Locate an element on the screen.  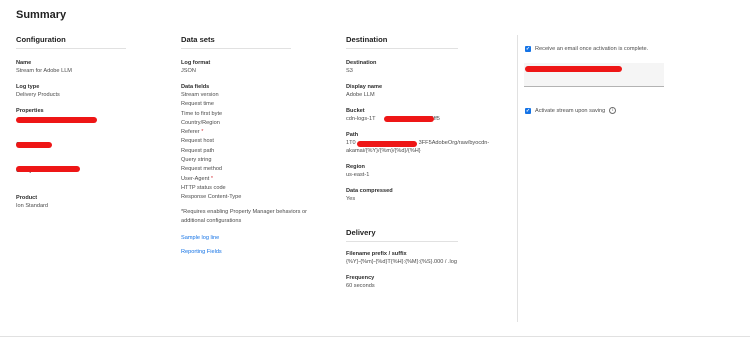
product-label: Product is located at coordinates (27, 198).